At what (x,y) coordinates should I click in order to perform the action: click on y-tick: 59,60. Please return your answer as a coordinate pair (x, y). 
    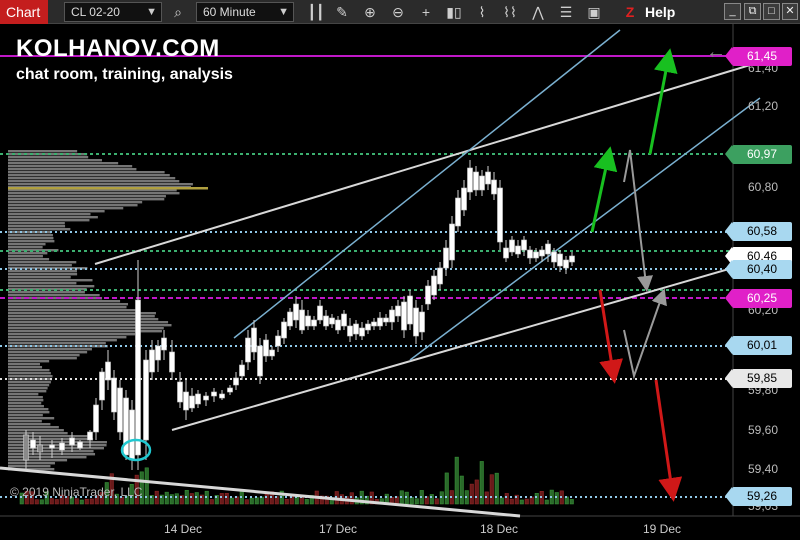
    Looking at the image, I should click on (763, 430).